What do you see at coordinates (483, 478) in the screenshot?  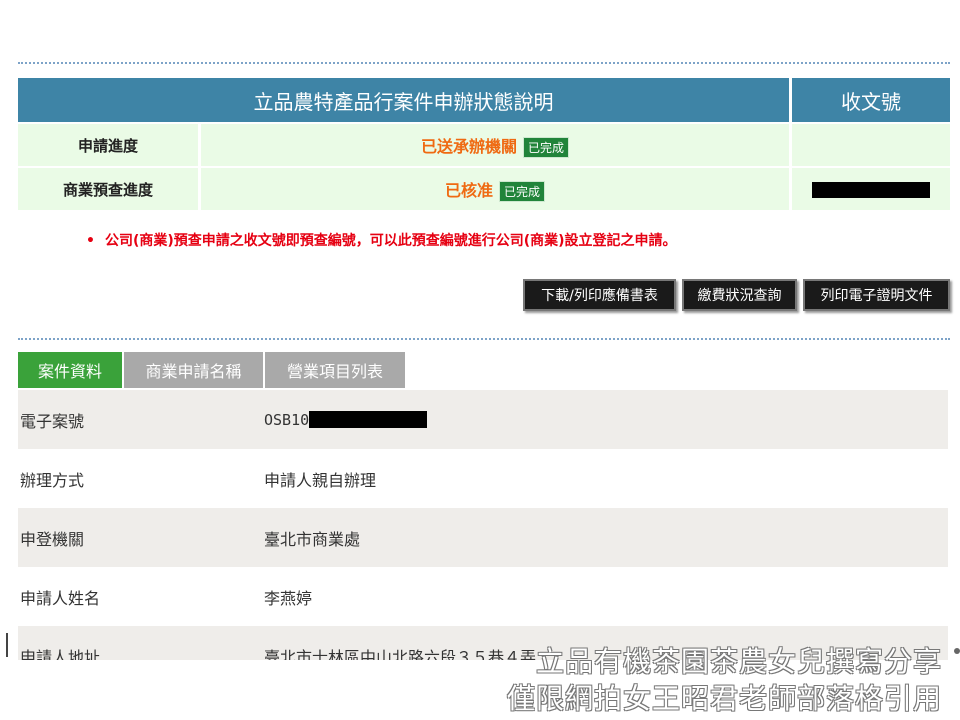 I see `detail-row-method: 辦理方式 申請人親自辦理` at bounding box center [483, 478].